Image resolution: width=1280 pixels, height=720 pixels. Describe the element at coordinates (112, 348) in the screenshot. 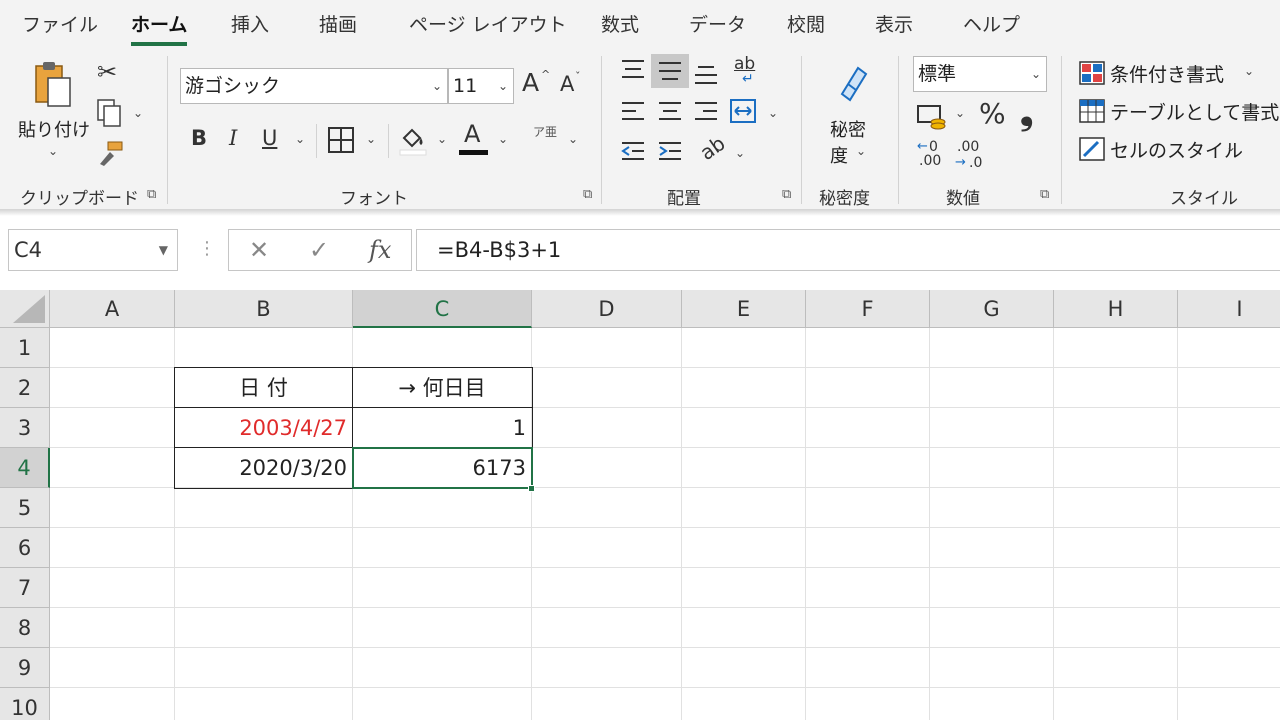

I see `cell-a1` at that location.